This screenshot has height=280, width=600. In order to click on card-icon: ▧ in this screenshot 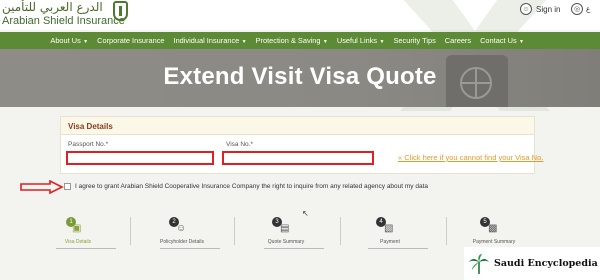, I will do `click(389, 228)`.